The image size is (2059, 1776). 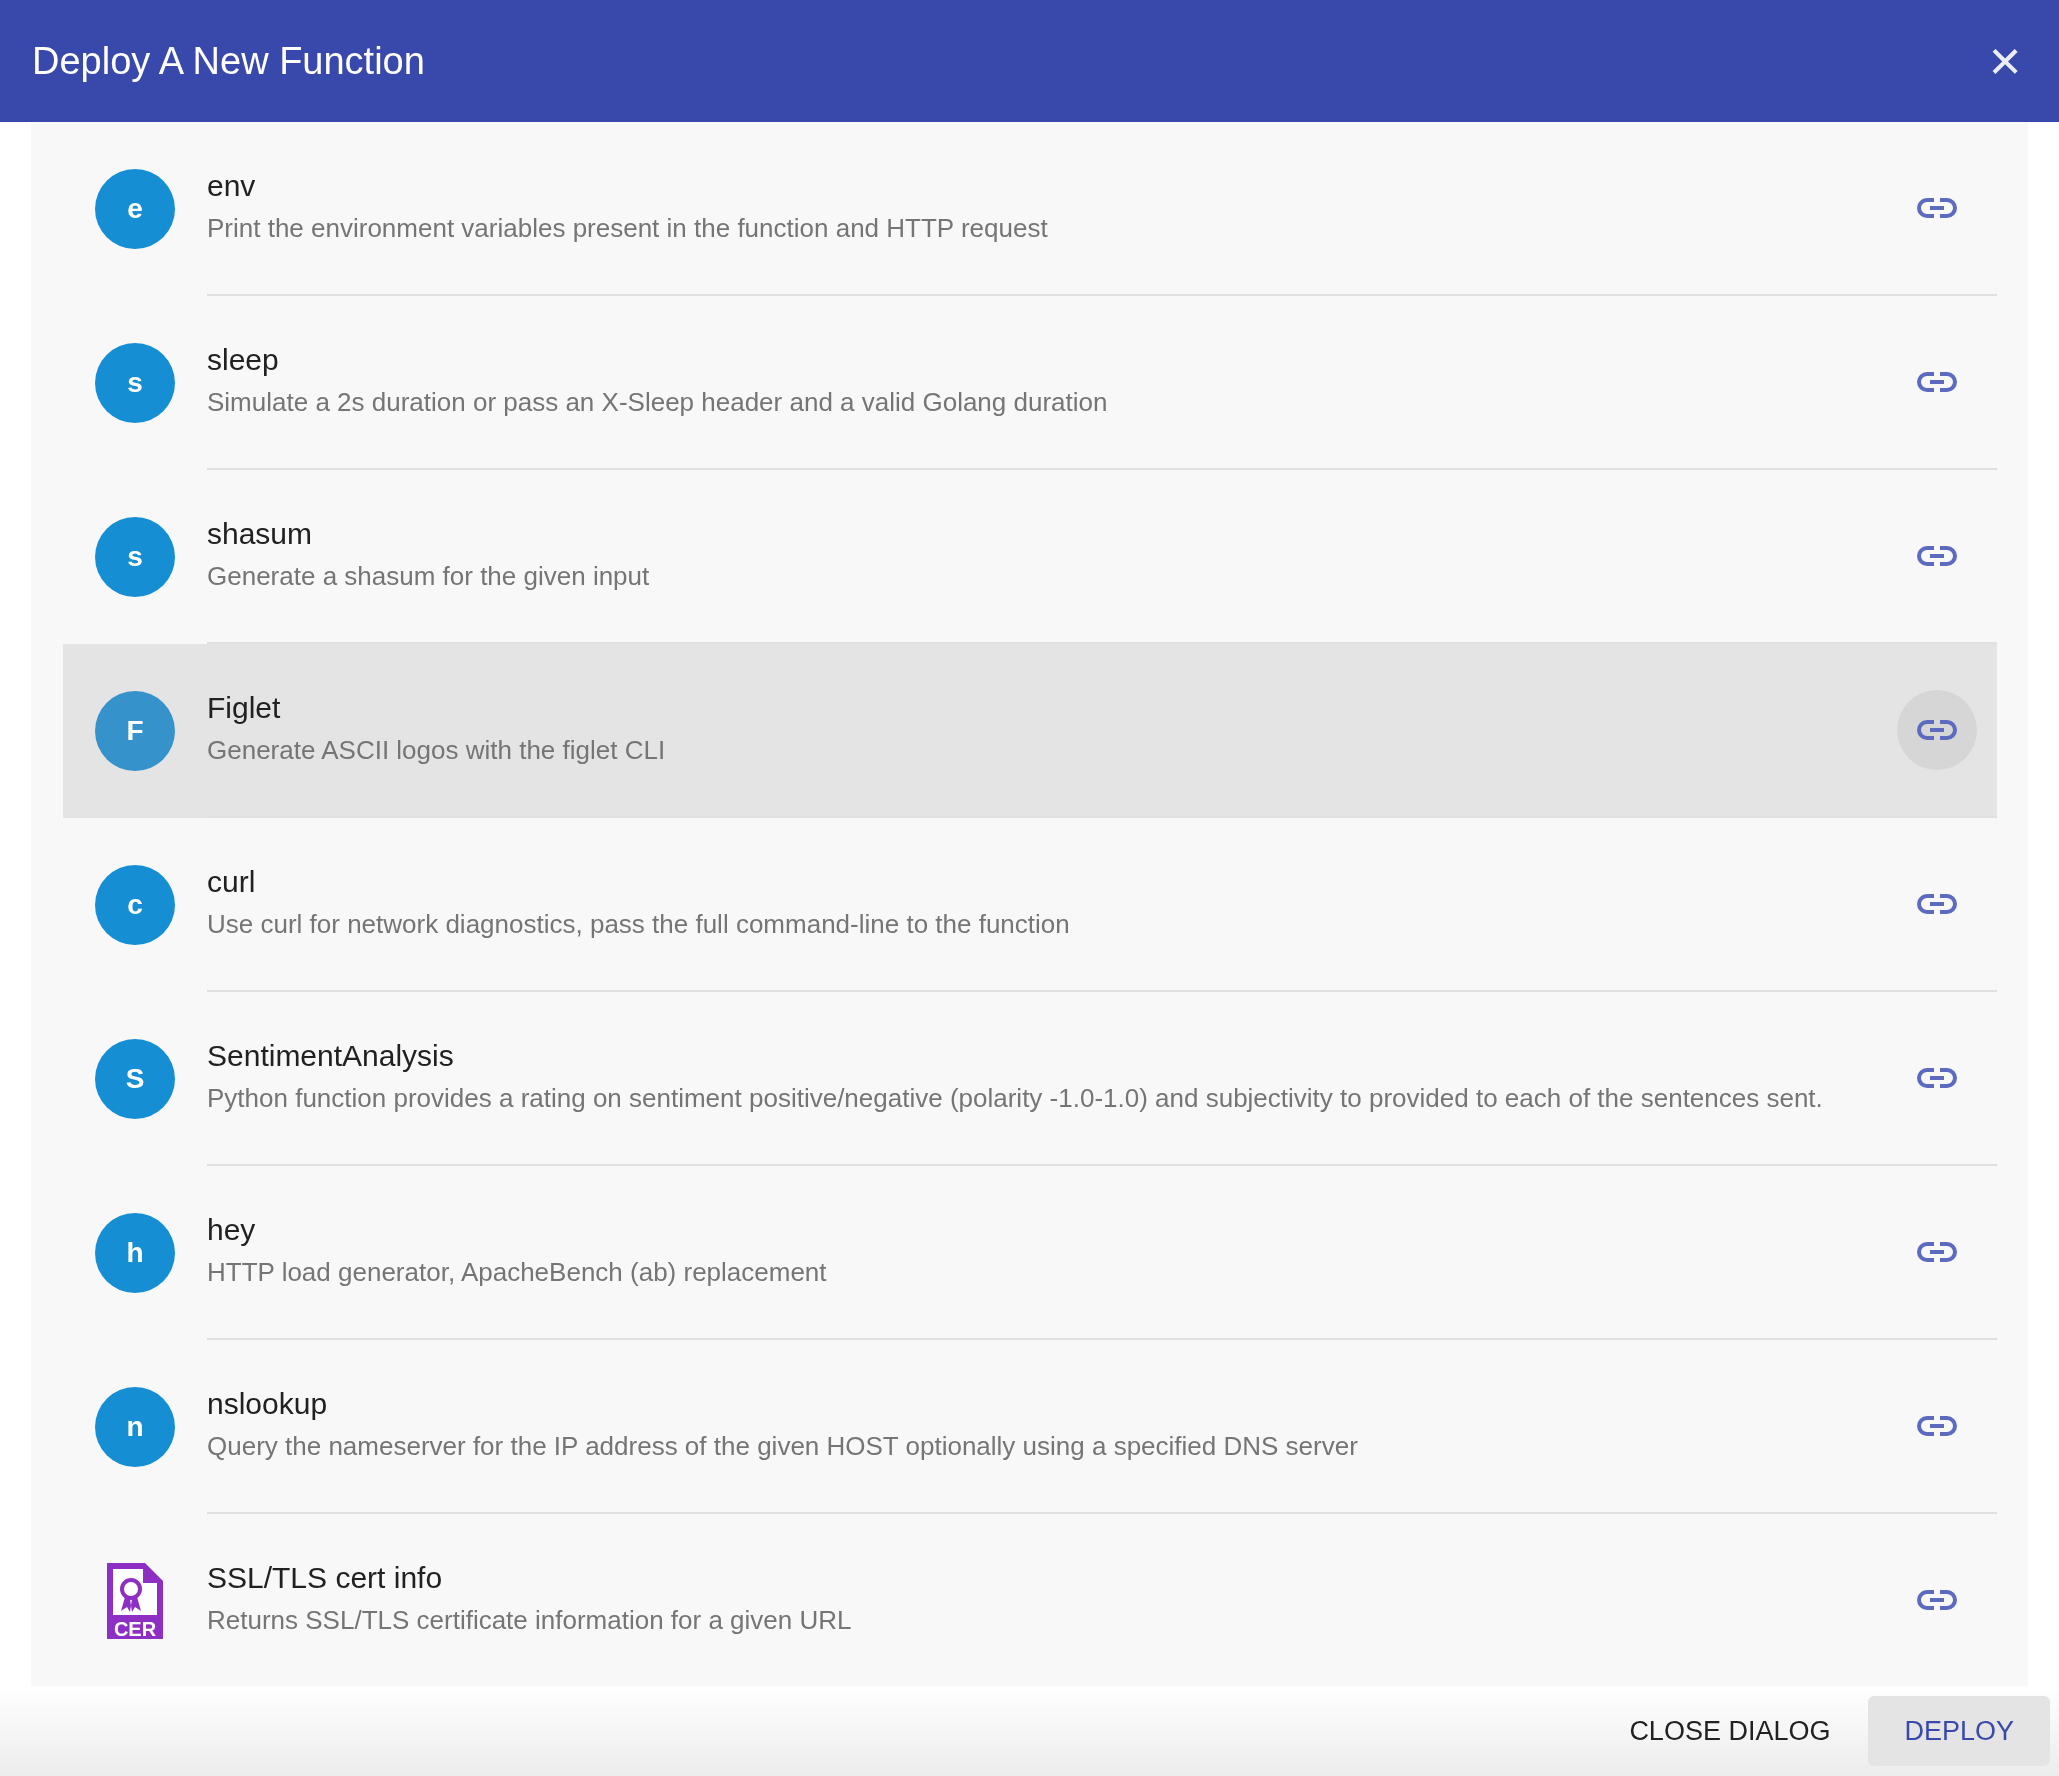 What do you see at coordinates (135, 905) in the screenshot?
I see `letter-avatar: c` at bounding box center [135, 905].